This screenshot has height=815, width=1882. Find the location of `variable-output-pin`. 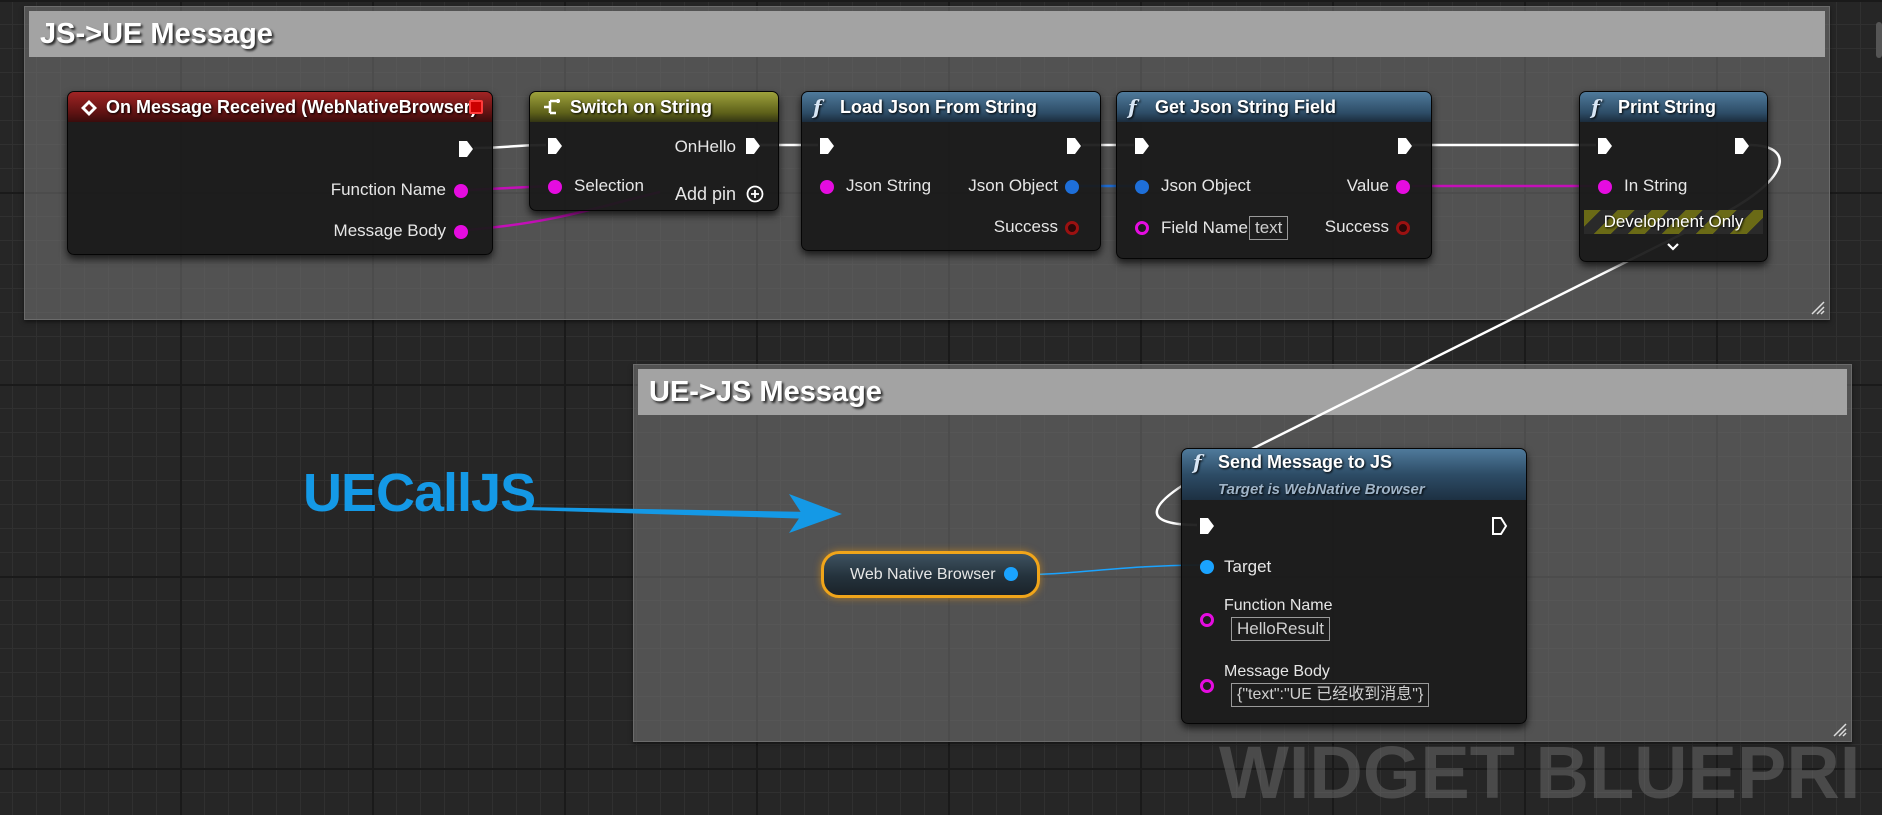

variable-output-pin is located at coordinates (1011, 574).